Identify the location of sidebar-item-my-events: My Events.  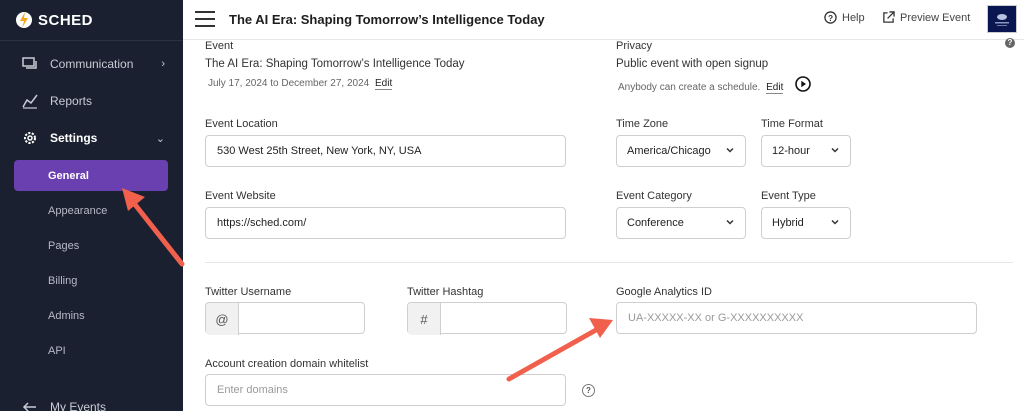
(91, 401).